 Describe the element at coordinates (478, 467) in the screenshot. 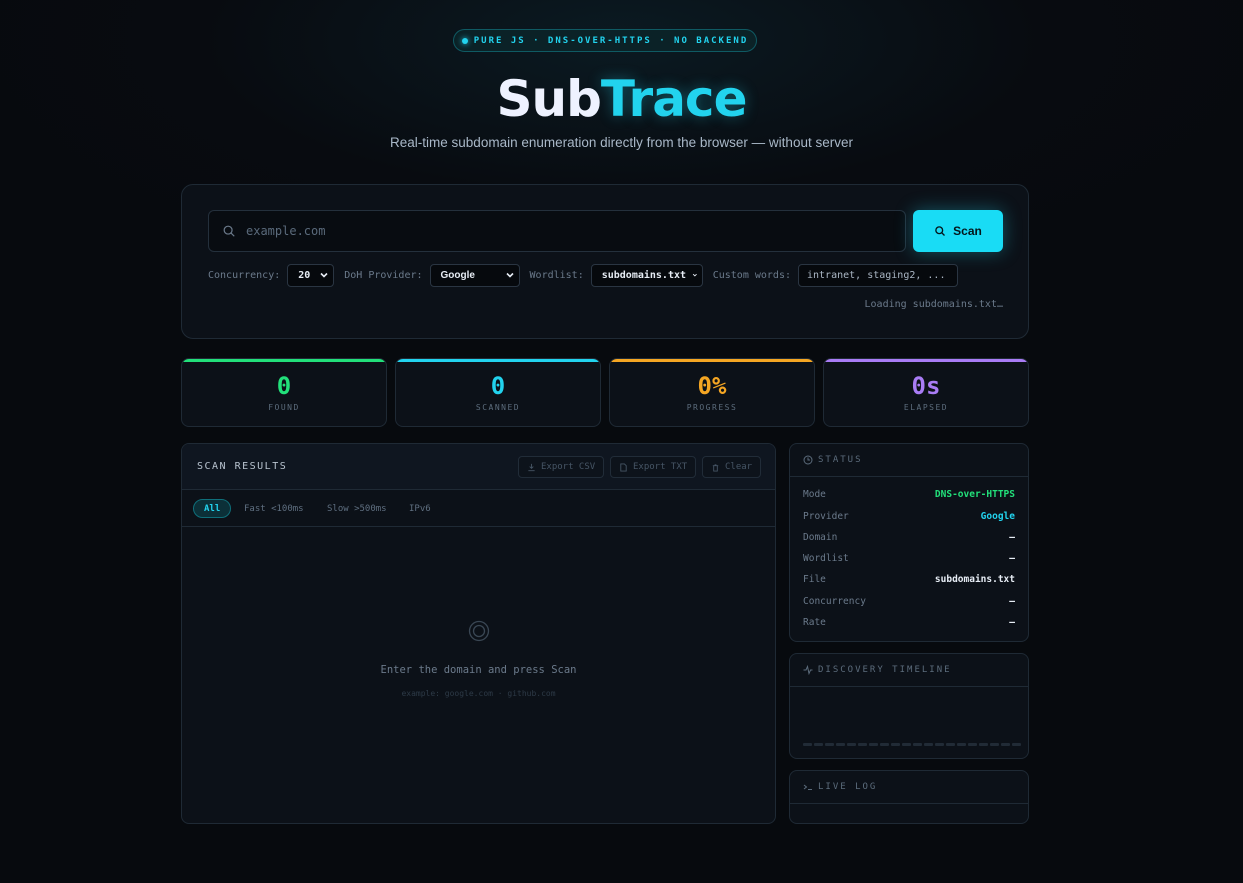

I see `results-header: SCAN RESULTS Export CSV Export TXT Clear` at that location.